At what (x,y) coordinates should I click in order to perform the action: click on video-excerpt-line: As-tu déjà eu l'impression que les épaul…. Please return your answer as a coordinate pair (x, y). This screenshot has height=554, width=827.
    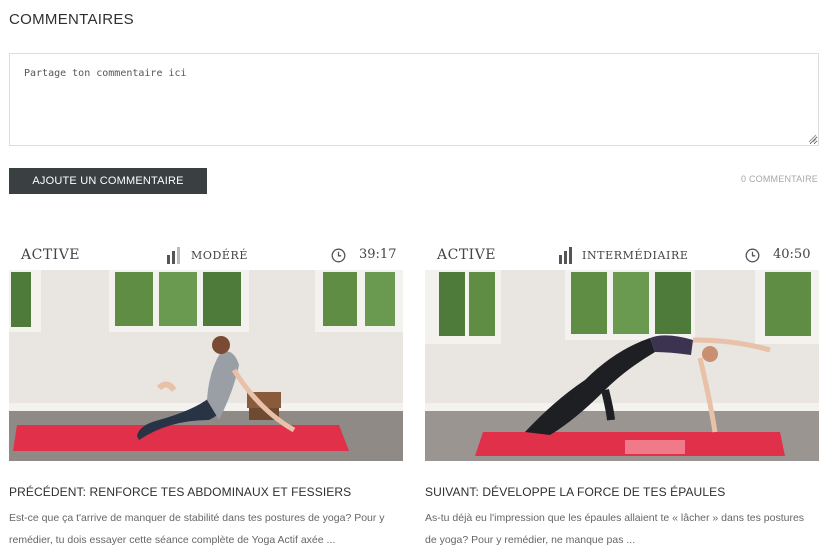
    Looking at the image, I should click on (615, 518).